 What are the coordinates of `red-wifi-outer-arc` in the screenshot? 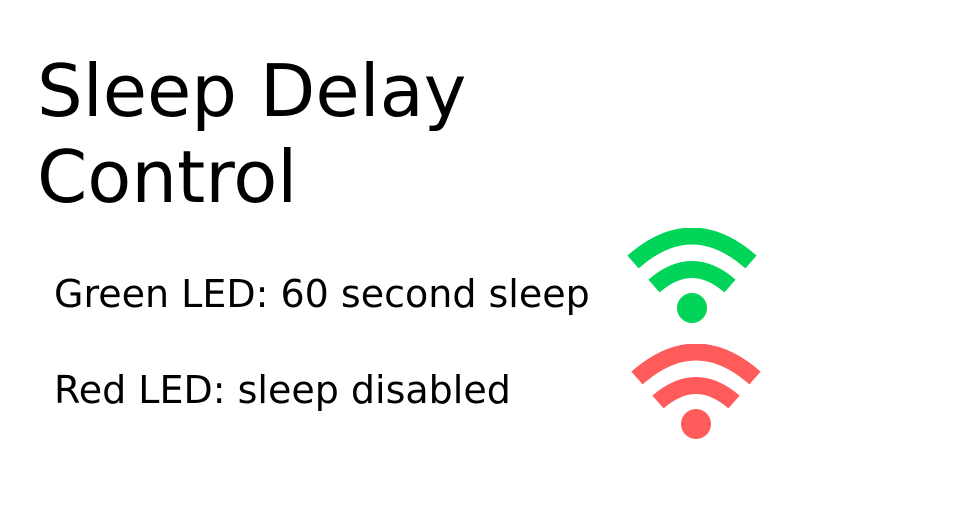 It's located at (696, 364).